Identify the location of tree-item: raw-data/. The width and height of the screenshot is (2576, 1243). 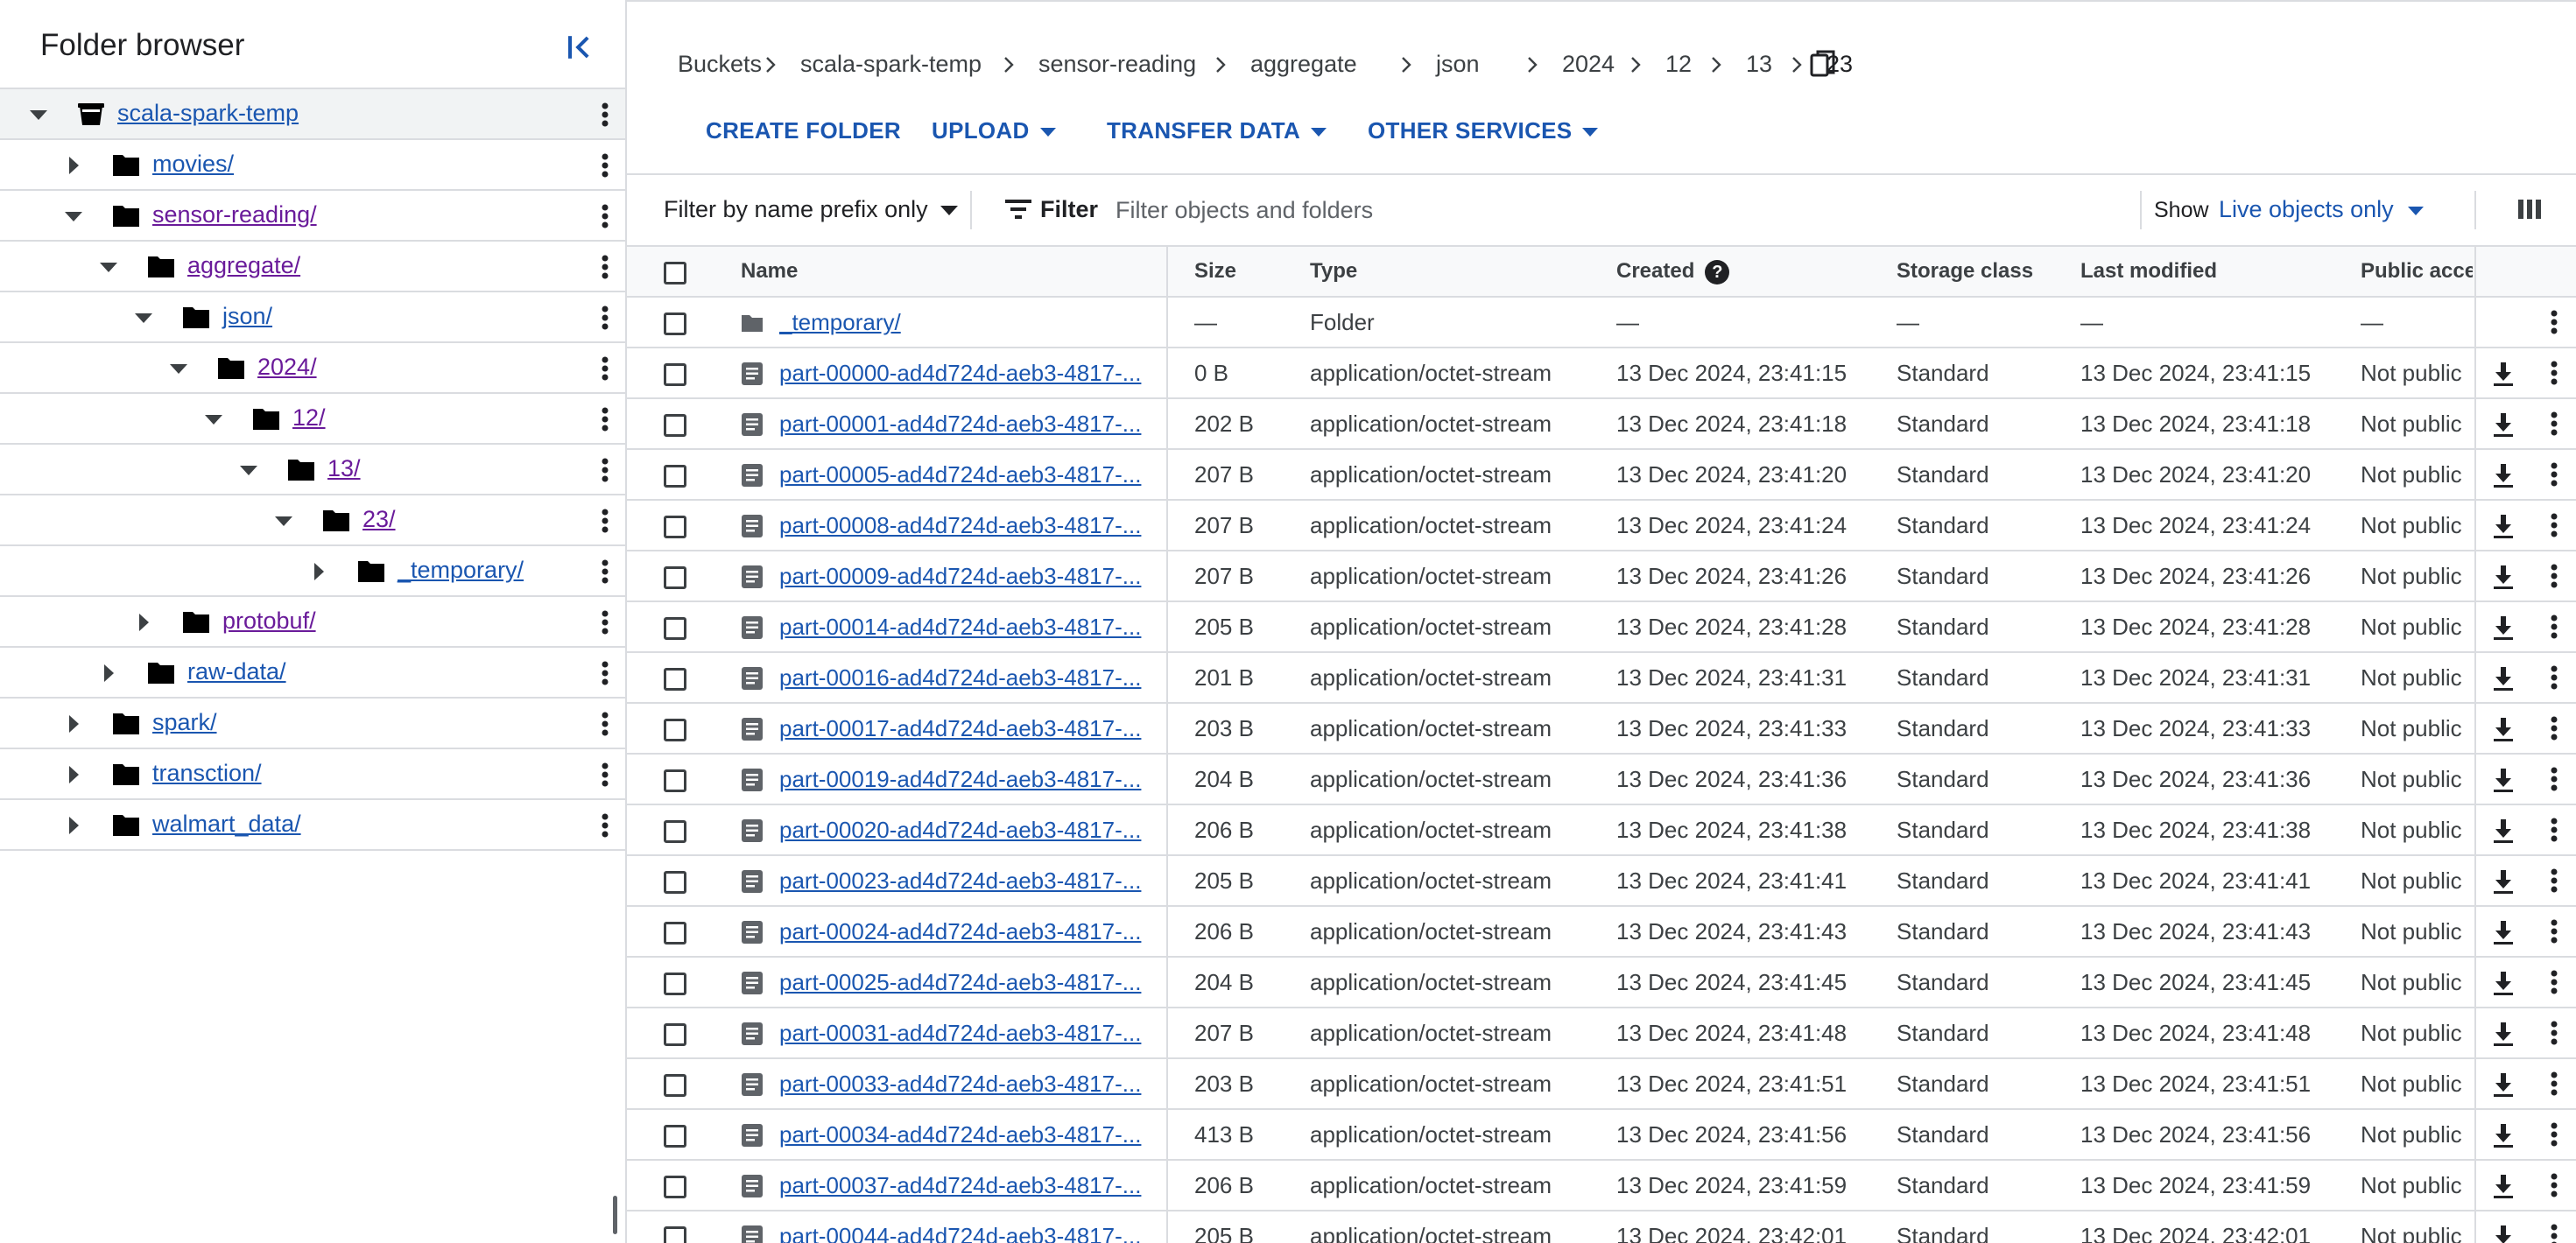
(312, 673).